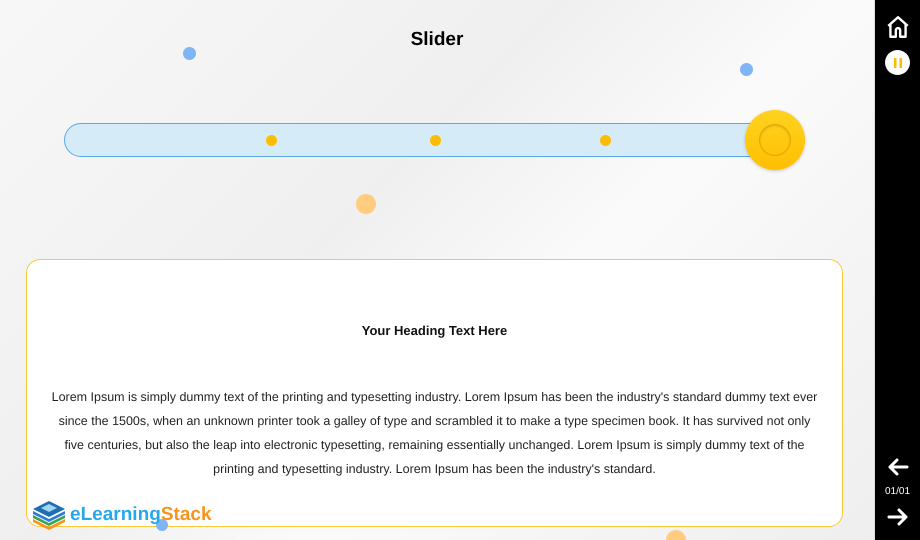 This screenshot has height=540, width=920. What do you see at coordinates (775, 140) in the screenshot?
I see `slider-thumb` at bounding box center [775, 140].